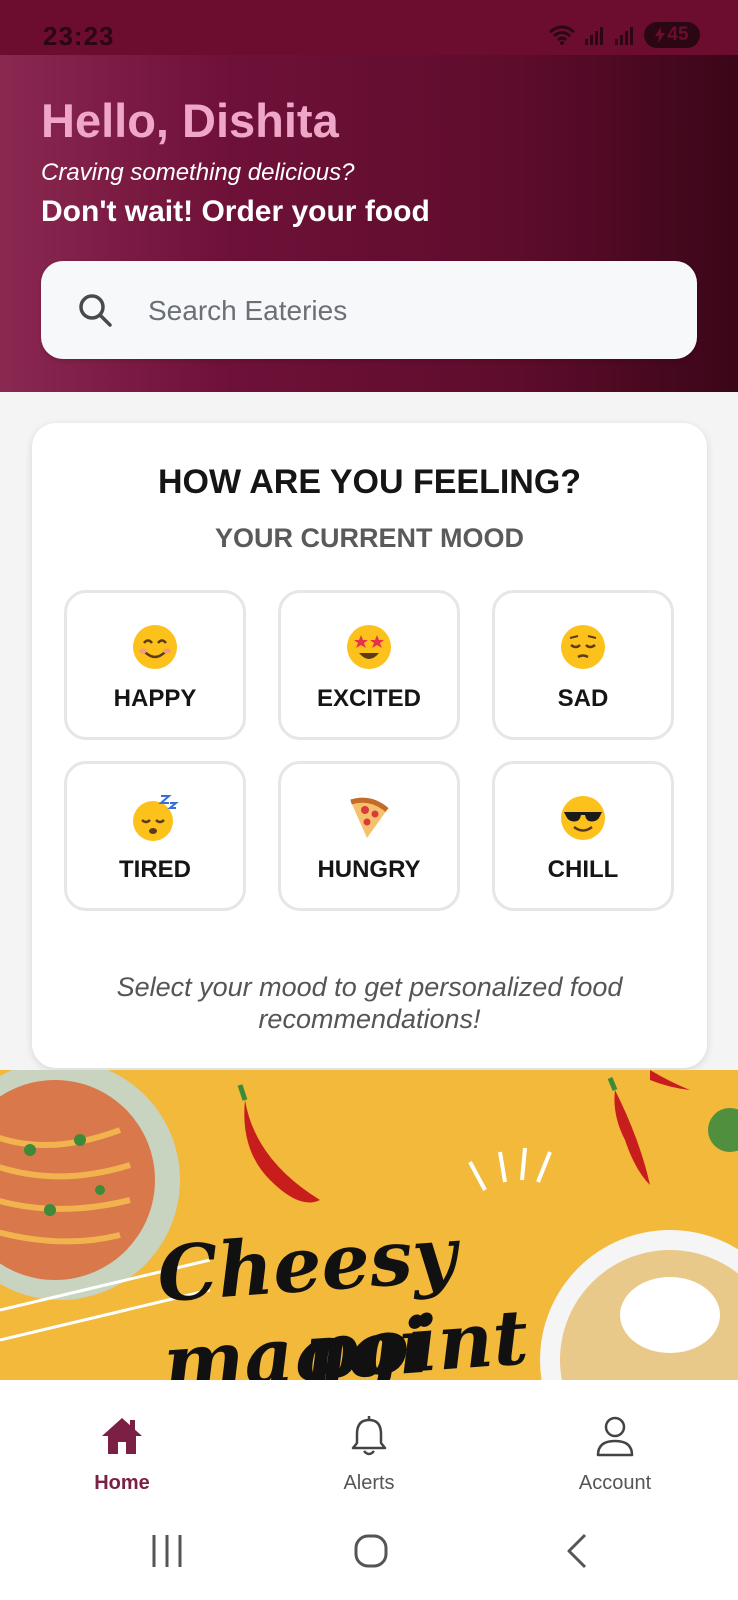 The width and height of the screenshot is (738, 1600). I want to click on smiling-face-icon, so click(155, 647).